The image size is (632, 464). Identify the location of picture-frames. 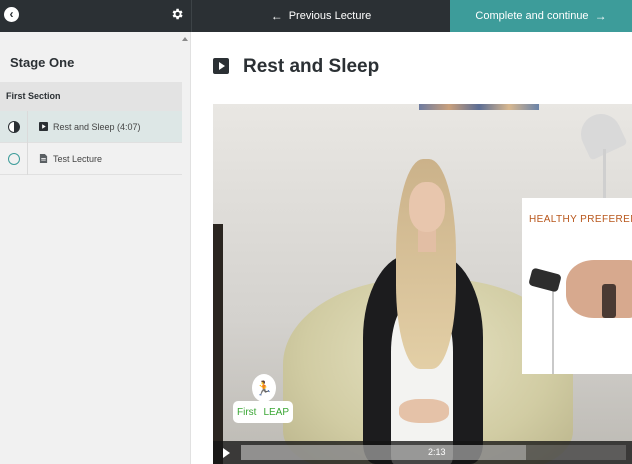
(479, 107).